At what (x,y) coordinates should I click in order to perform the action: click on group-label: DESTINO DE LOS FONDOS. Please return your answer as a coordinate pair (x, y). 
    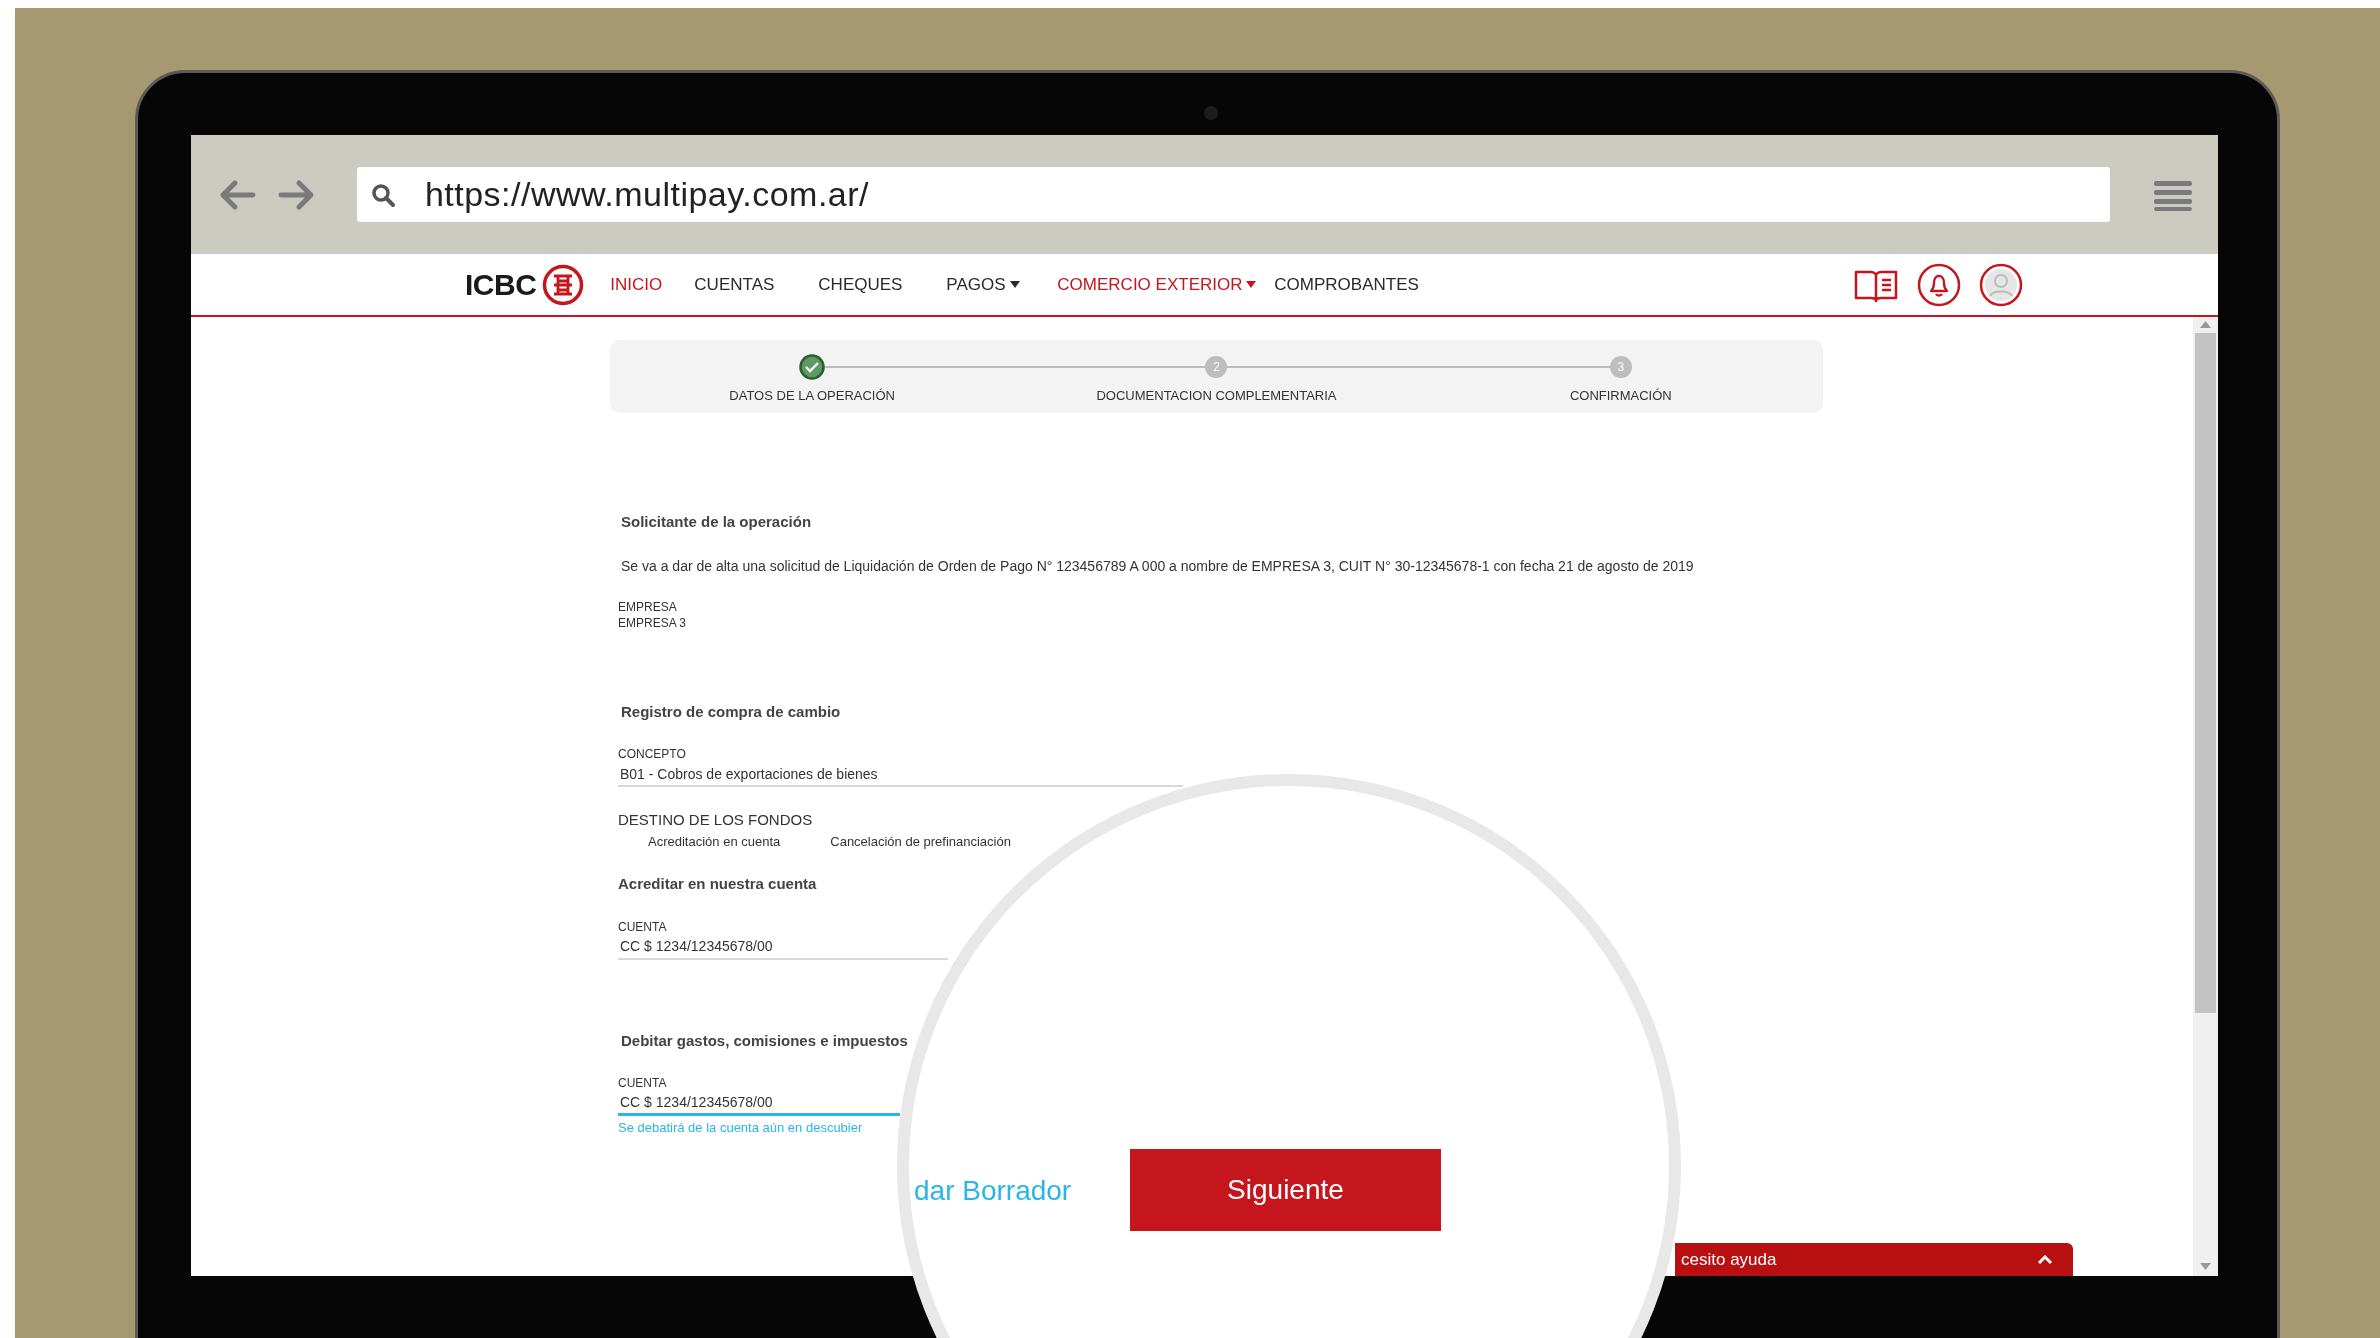
    Looking at the image, I should click on (716, 820).